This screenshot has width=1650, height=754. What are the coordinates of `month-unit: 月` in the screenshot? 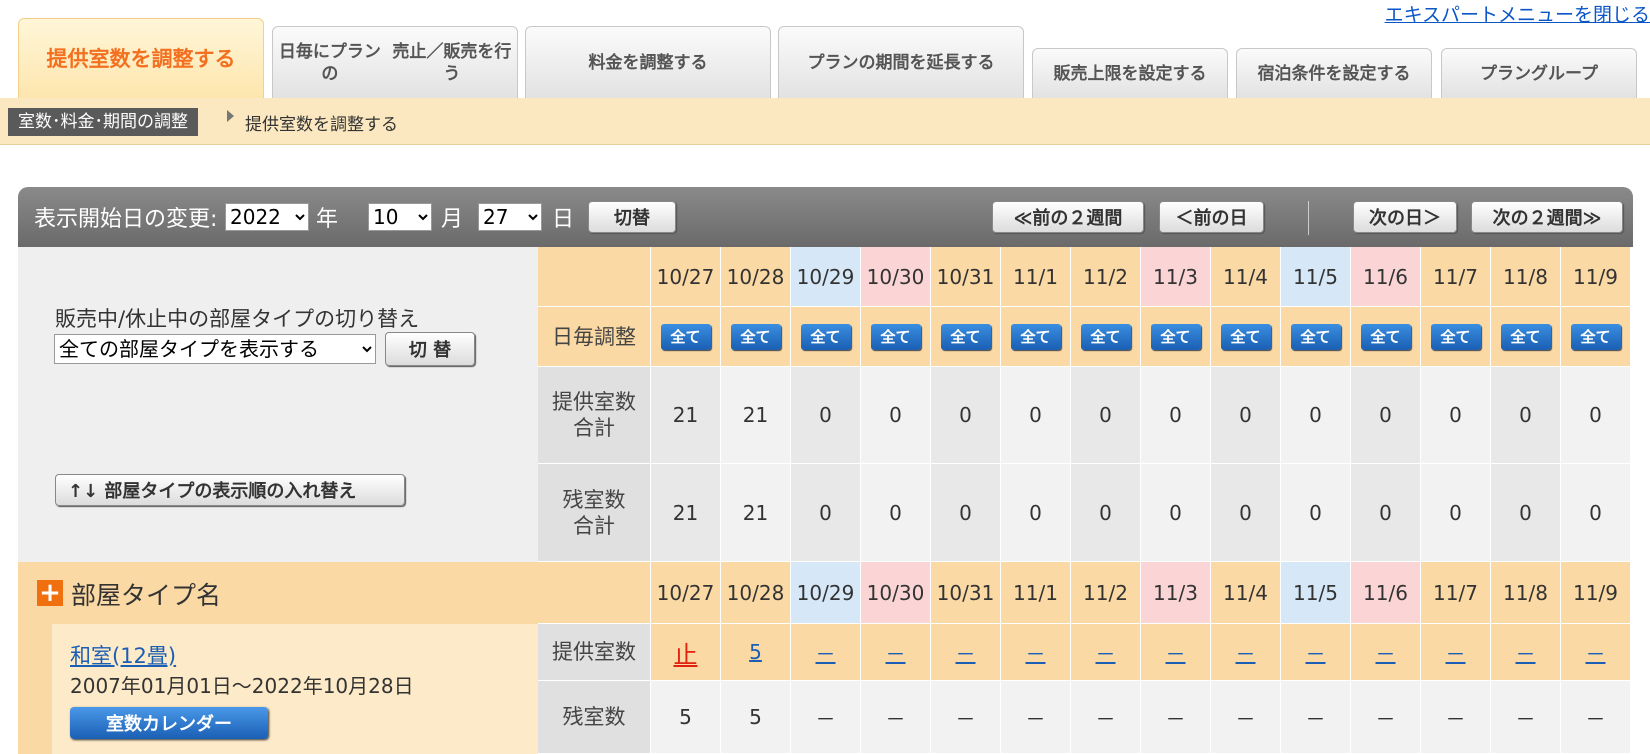 It's located at (452, 219).